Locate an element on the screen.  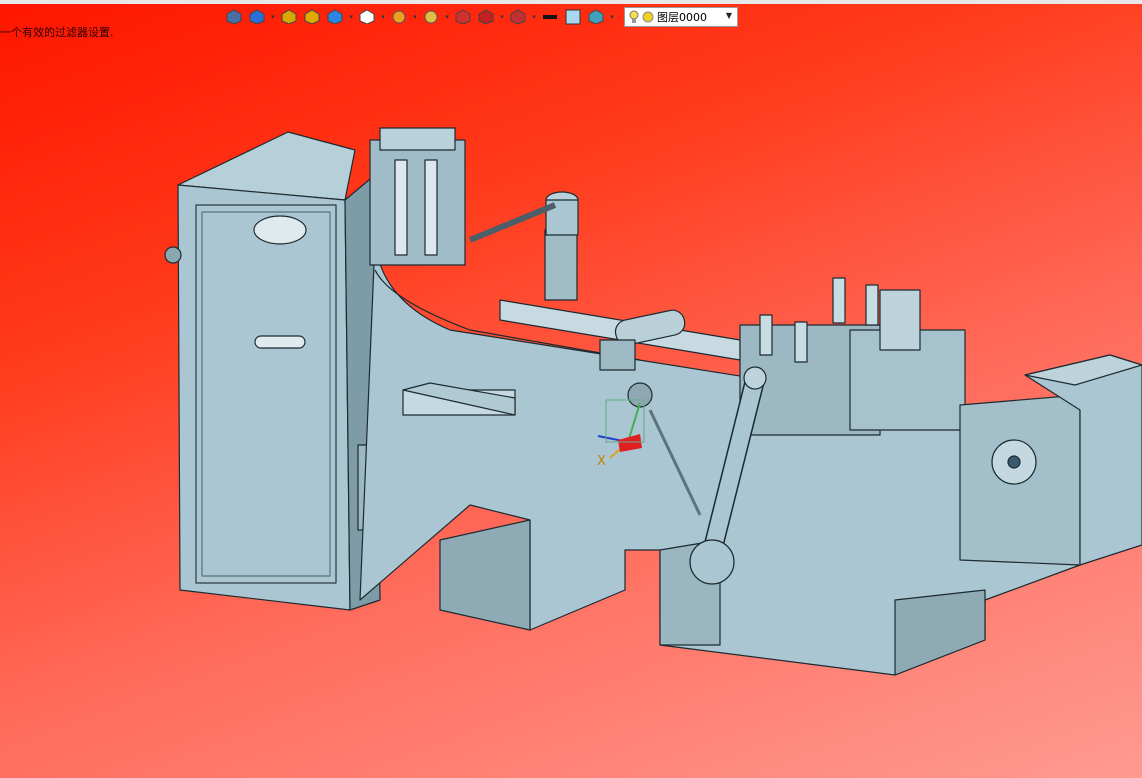
triad-x-label: X is located at coordinates (601, 461).